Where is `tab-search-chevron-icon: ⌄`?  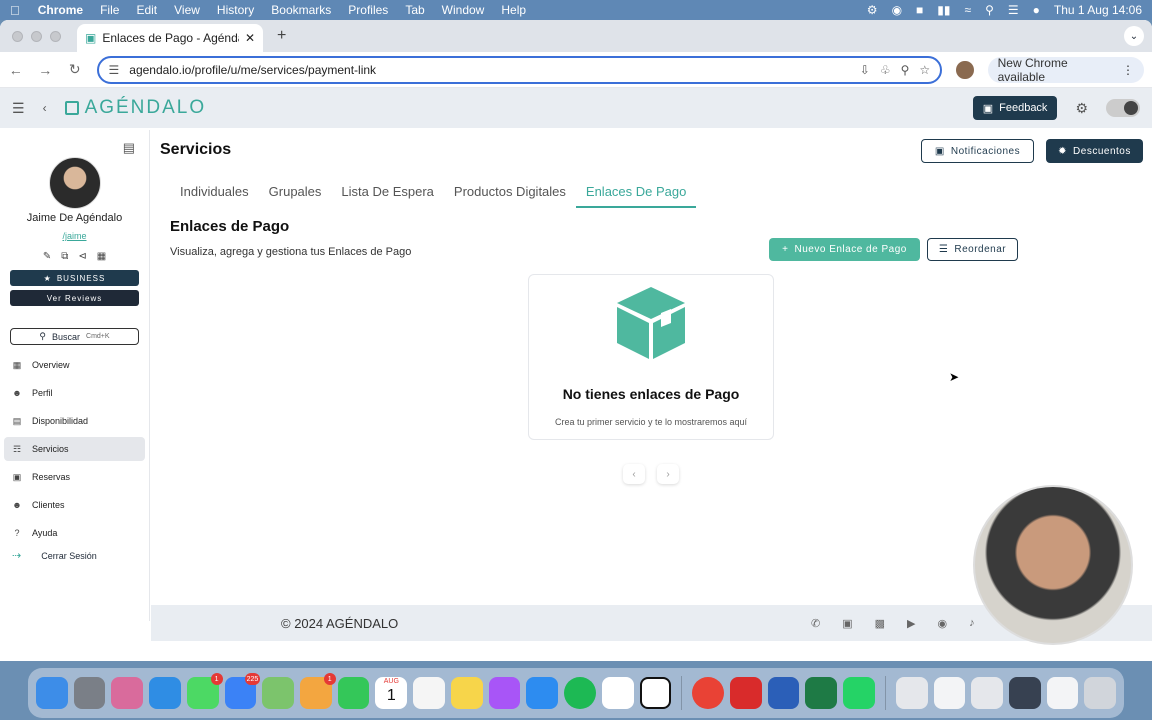 tab-search-chevron-icon: ⌄ is located at coordinates (1134, 36).